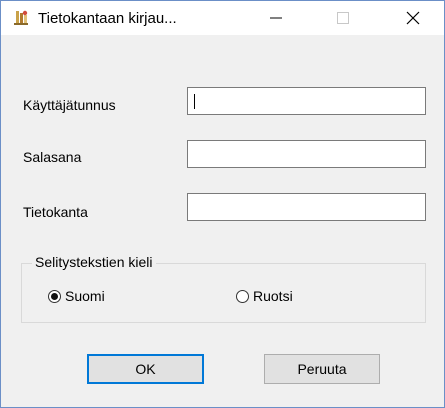 This screenshot has height=408, width=445. I want to click on radio-suomi: Suomi, so click(76, 296).